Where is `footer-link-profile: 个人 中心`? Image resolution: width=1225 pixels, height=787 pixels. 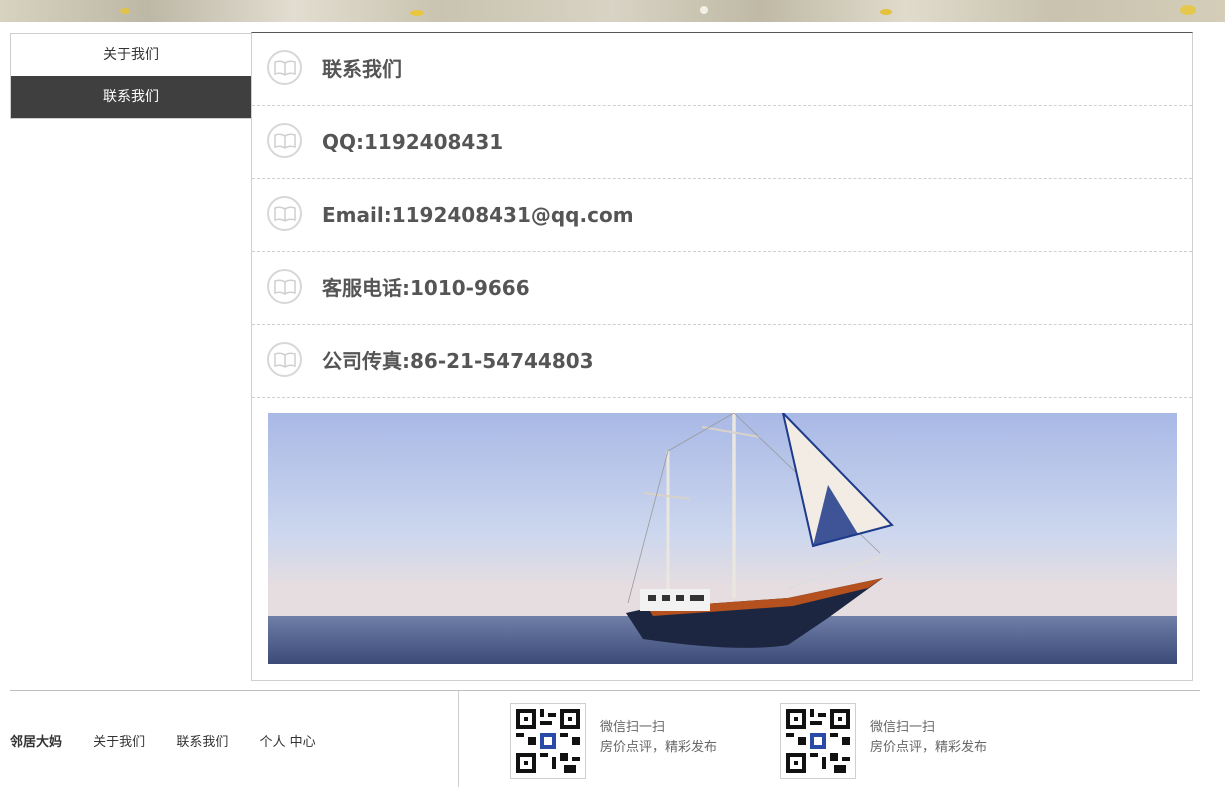 footer-link-profile: 个人 中心 is located at coordinates (287, 742).